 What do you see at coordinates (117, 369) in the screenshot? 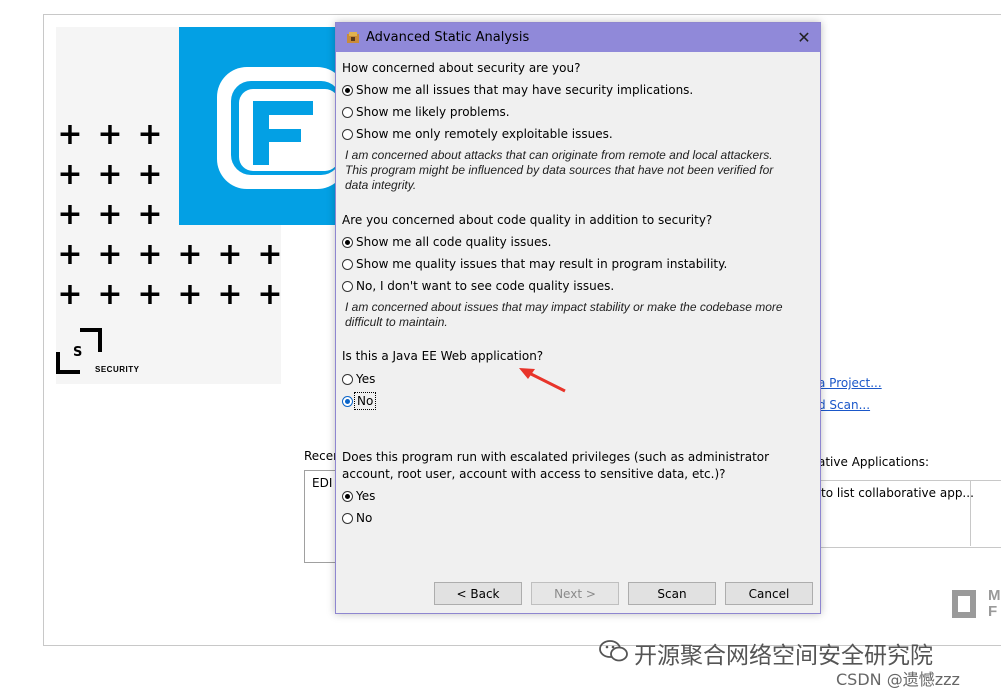
I see `security-label: SECURITY` at bounding box center [117, 369].